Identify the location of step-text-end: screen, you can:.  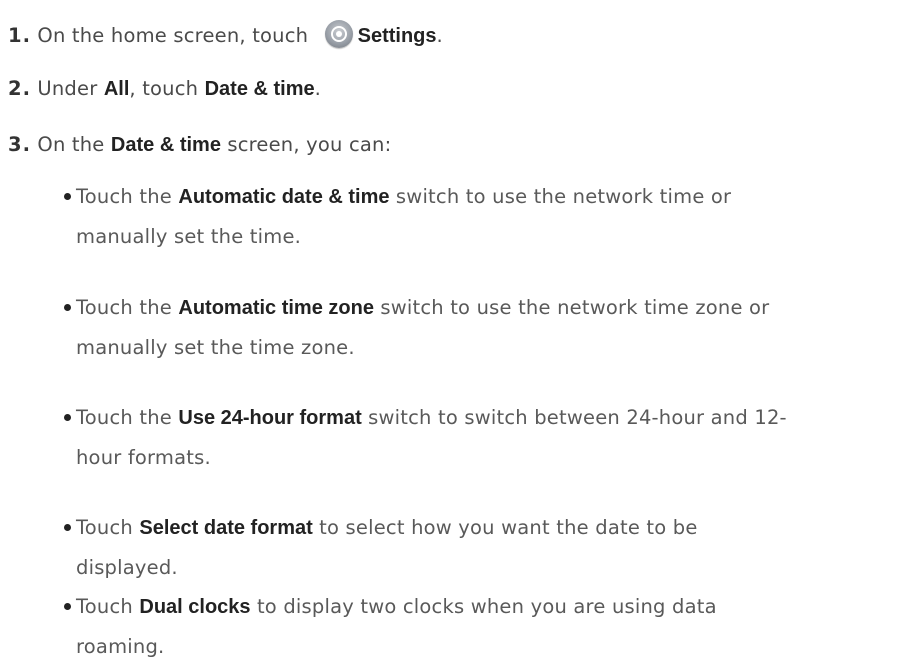
(306, 144).